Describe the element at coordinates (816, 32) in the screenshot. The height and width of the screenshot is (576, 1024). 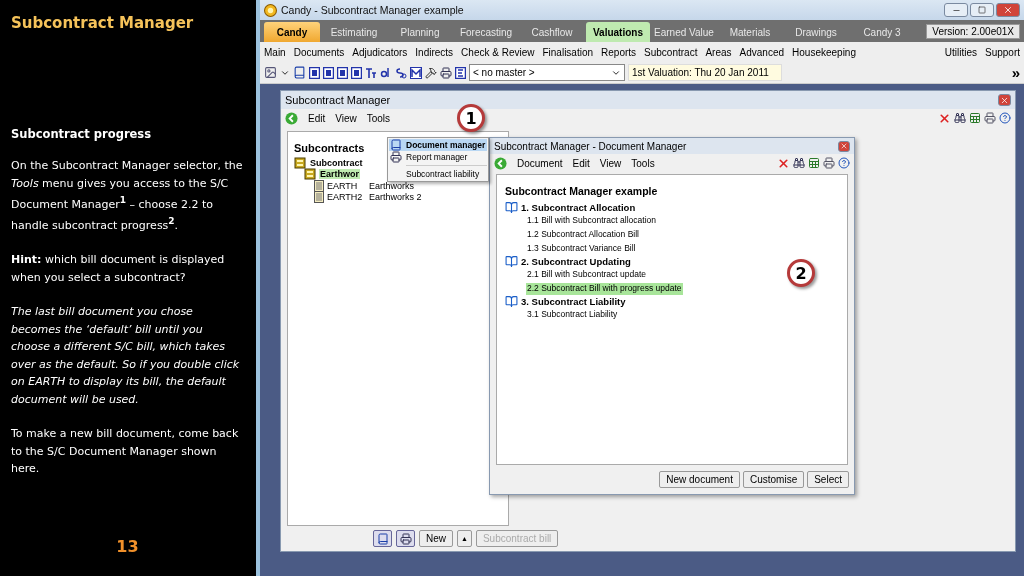
I see `tab: Drawings` at that location.